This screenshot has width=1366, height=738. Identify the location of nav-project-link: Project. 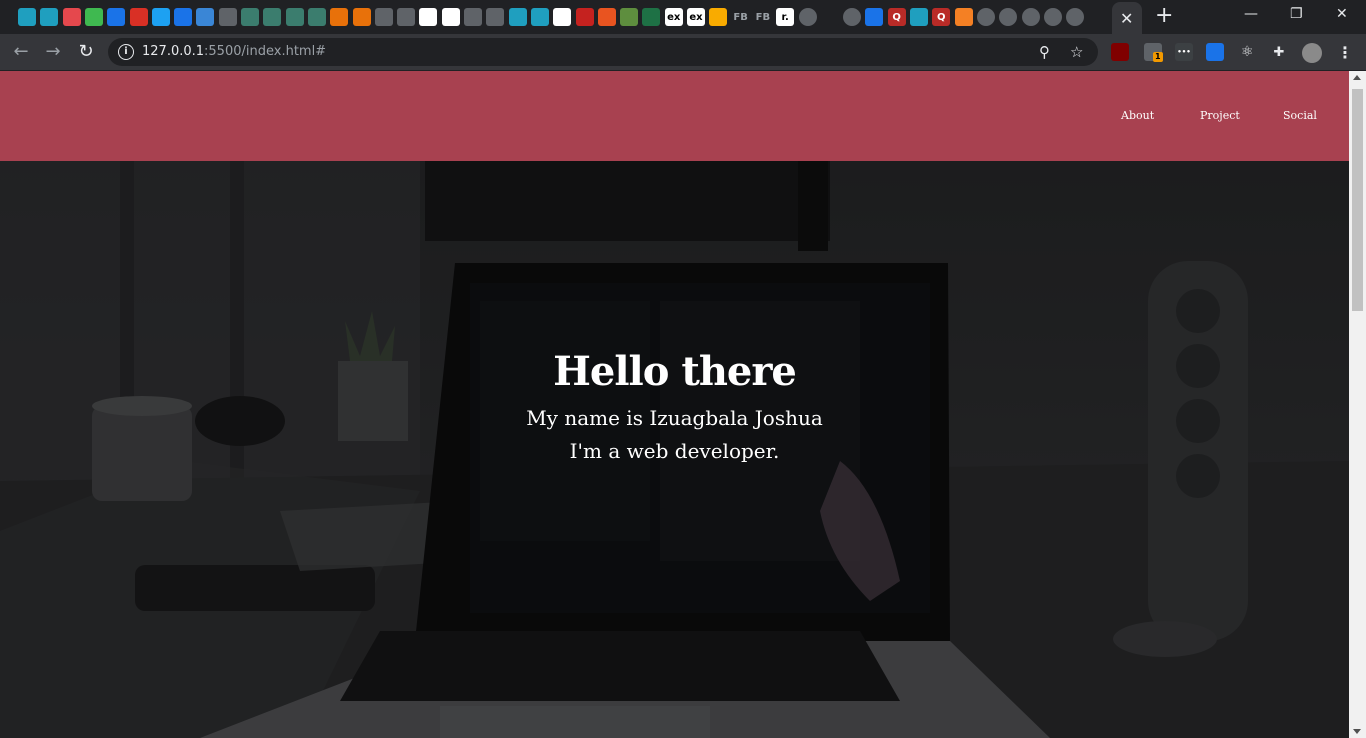
(1220, 115).